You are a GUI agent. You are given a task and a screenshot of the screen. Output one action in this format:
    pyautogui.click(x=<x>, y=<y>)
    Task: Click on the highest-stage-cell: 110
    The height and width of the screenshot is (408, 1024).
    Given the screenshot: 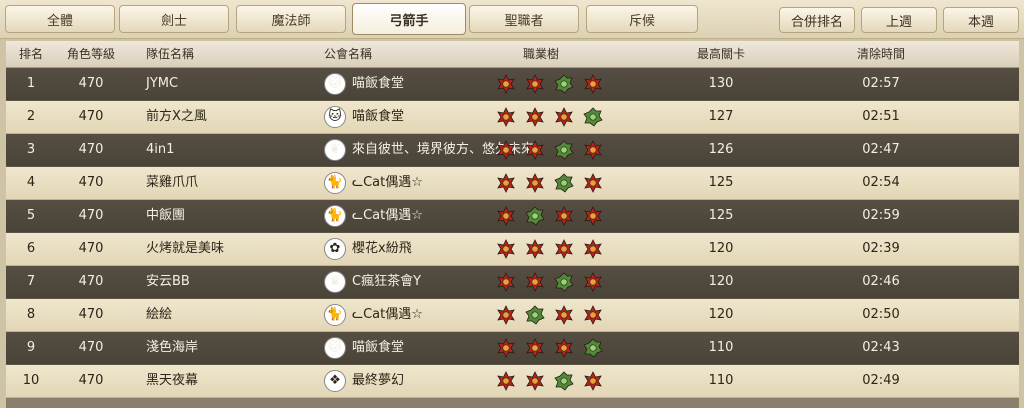 What is the action you would take?
    pyautogui.click(x=721, y=347)
    